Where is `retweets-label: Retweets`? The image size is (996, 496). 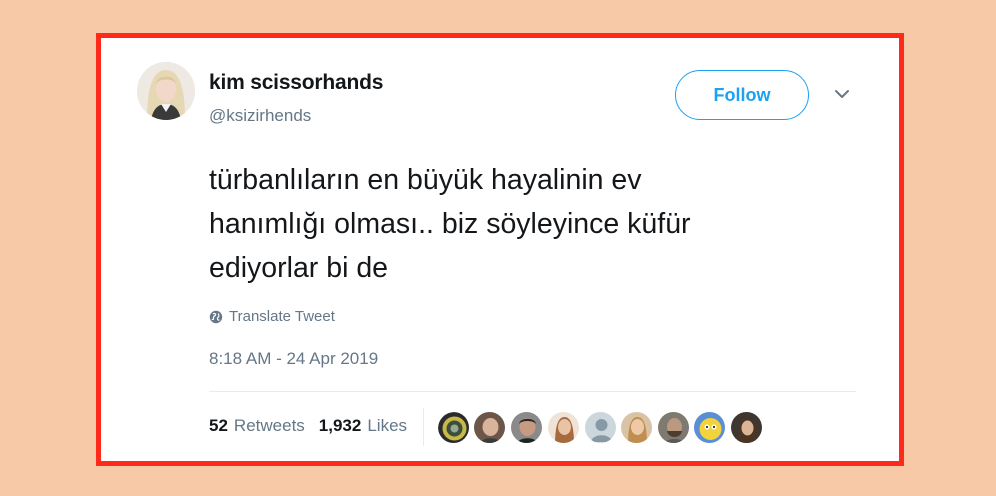 retweets-label: Retweets is located at coordinates (269, 425).